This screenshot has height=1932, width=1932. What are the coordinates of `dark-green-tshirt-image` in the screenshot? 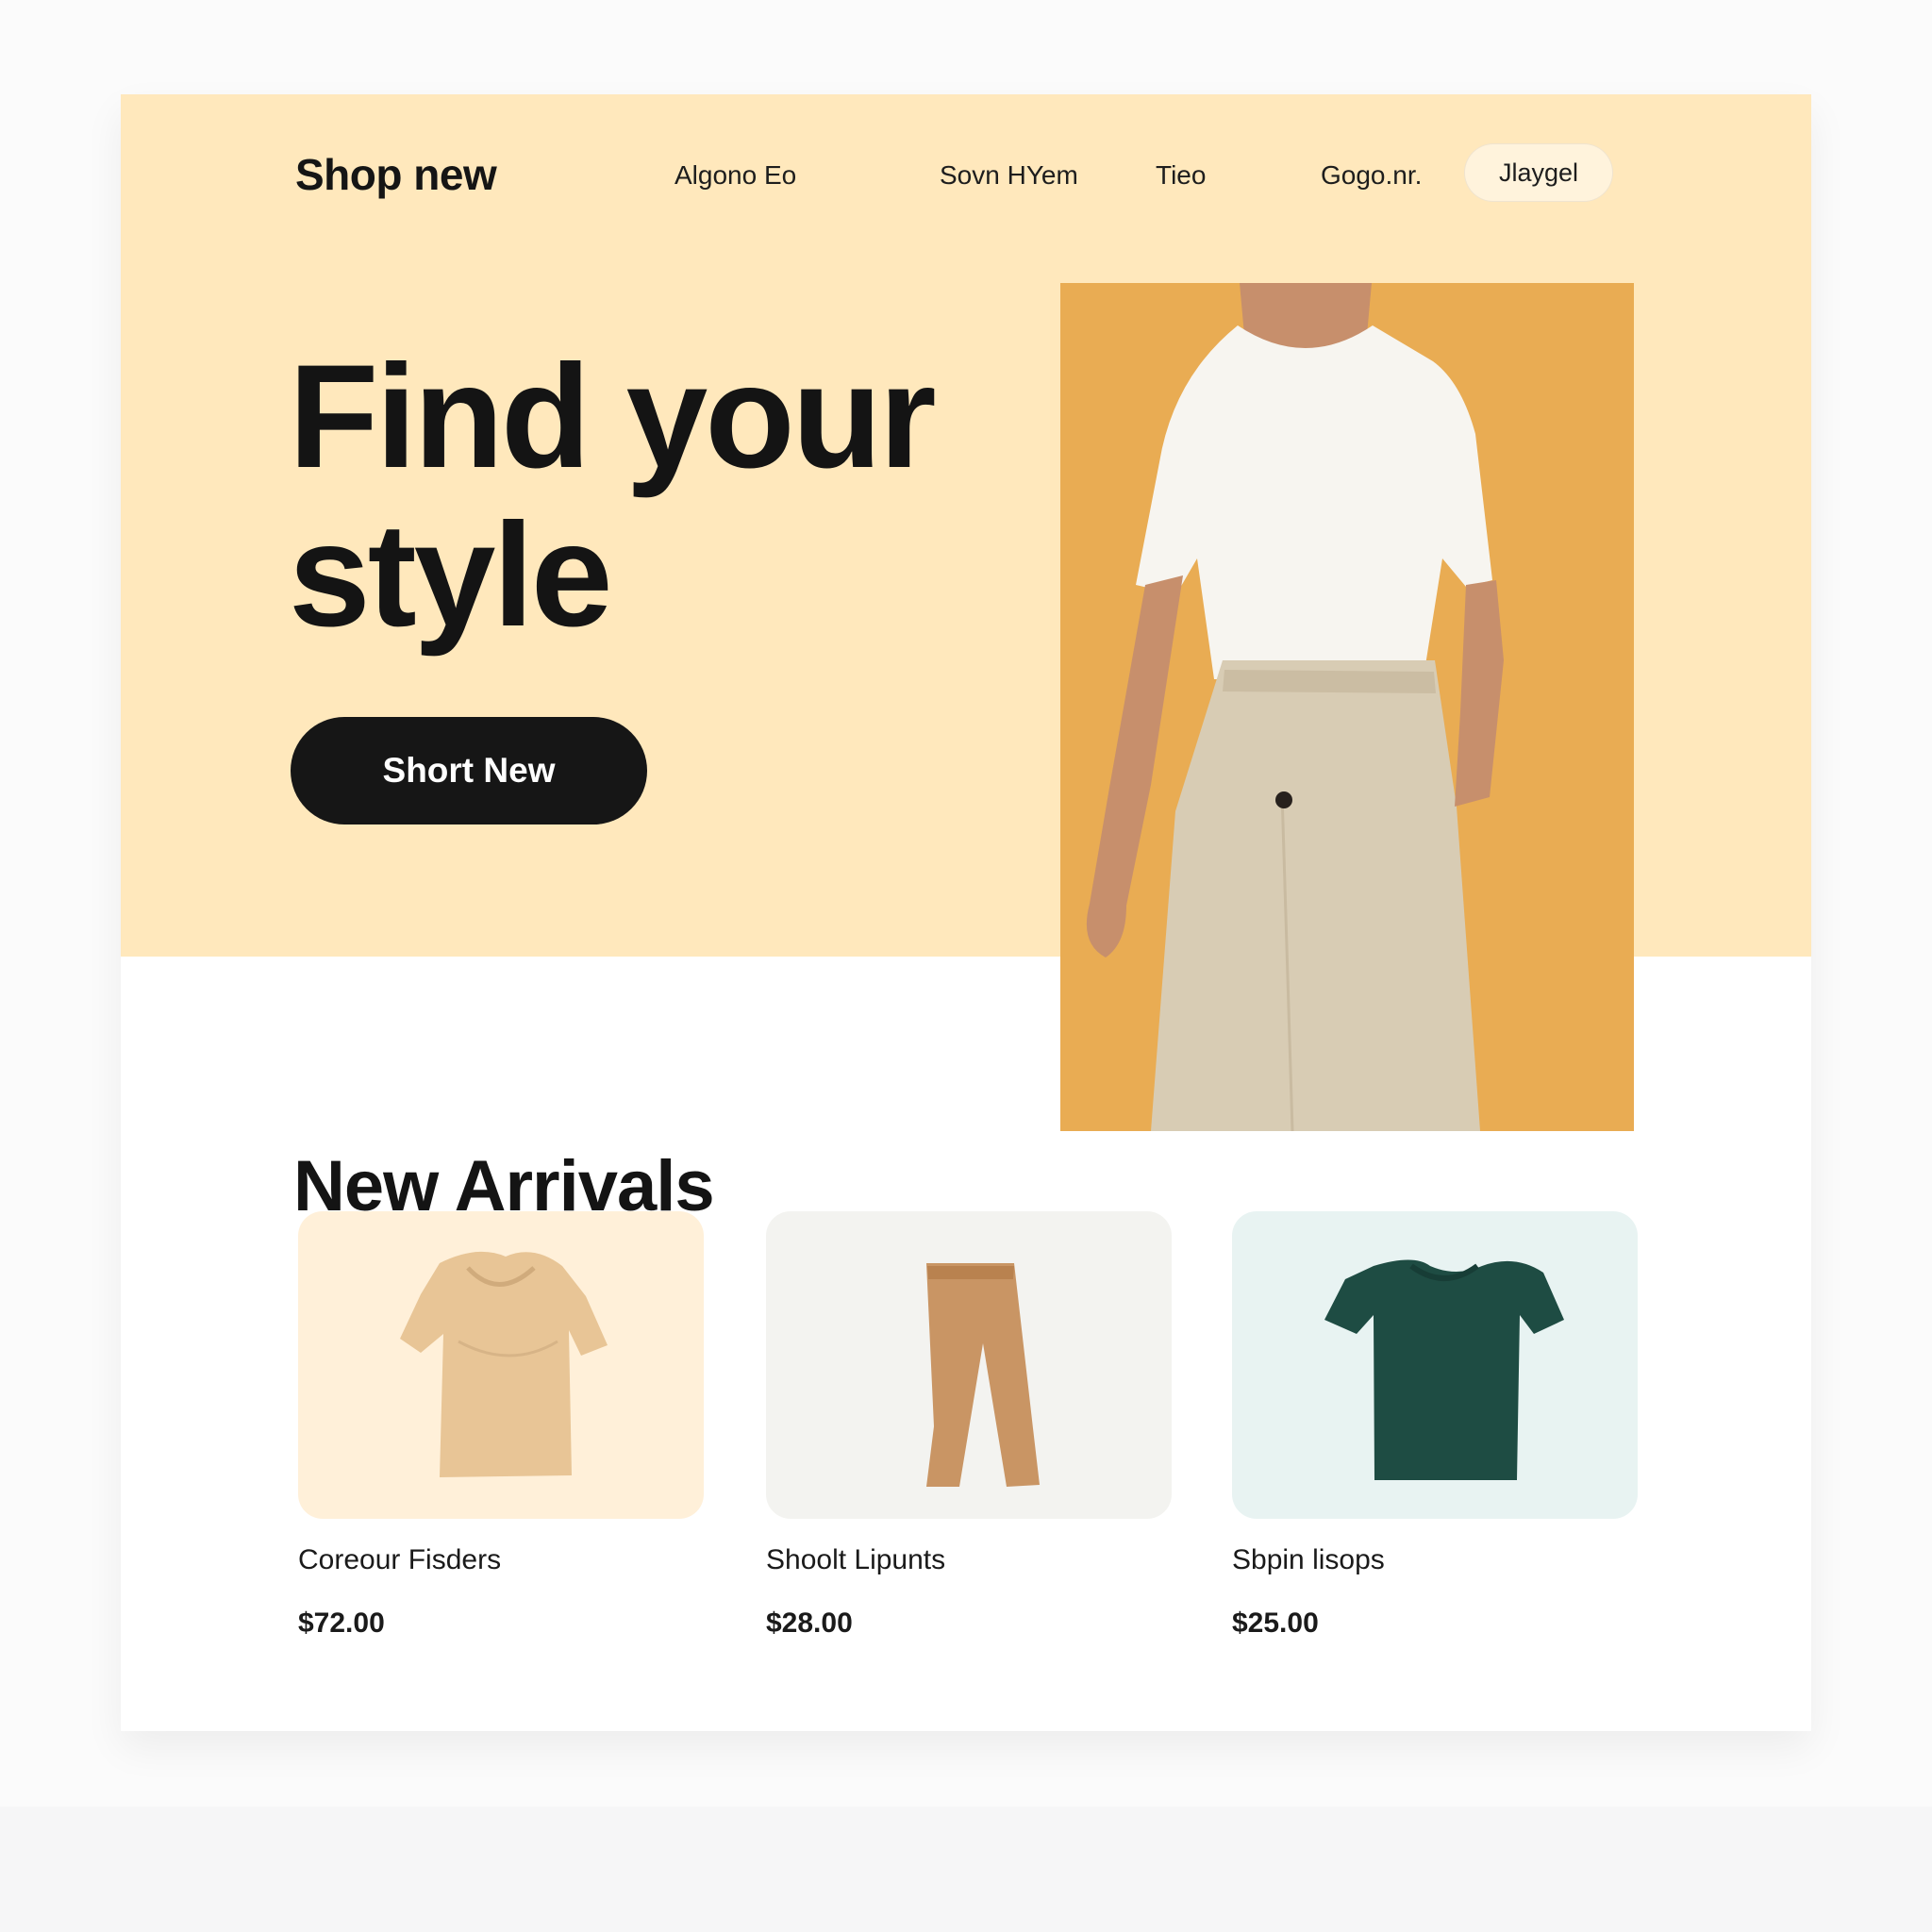 It's located at (1444, 1370).